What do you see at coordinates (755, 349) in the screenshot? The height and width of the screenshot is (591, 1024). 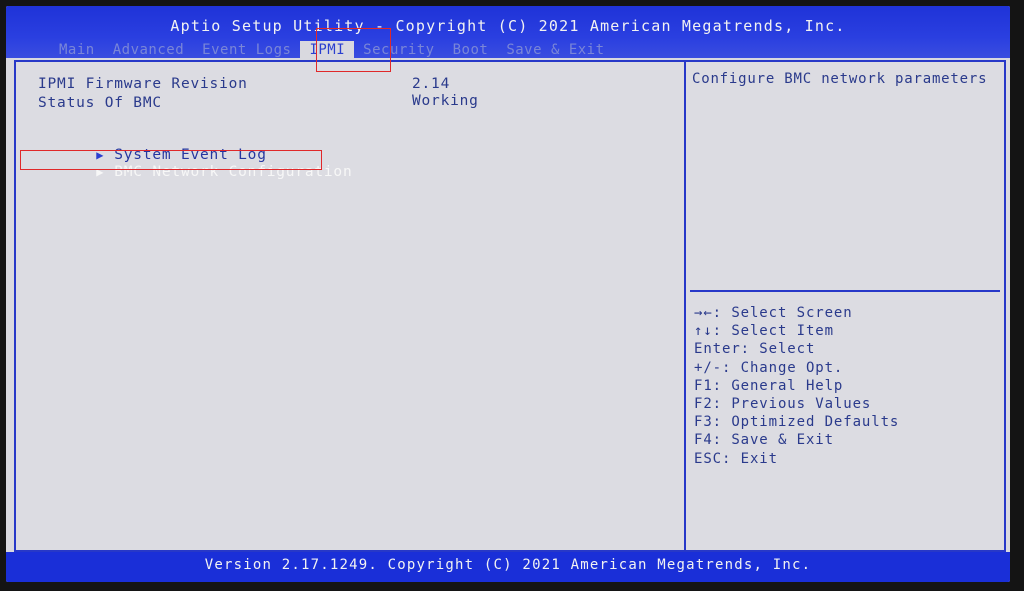 I see `key-hint: Enter: Select` at bounding box center [755, 349].